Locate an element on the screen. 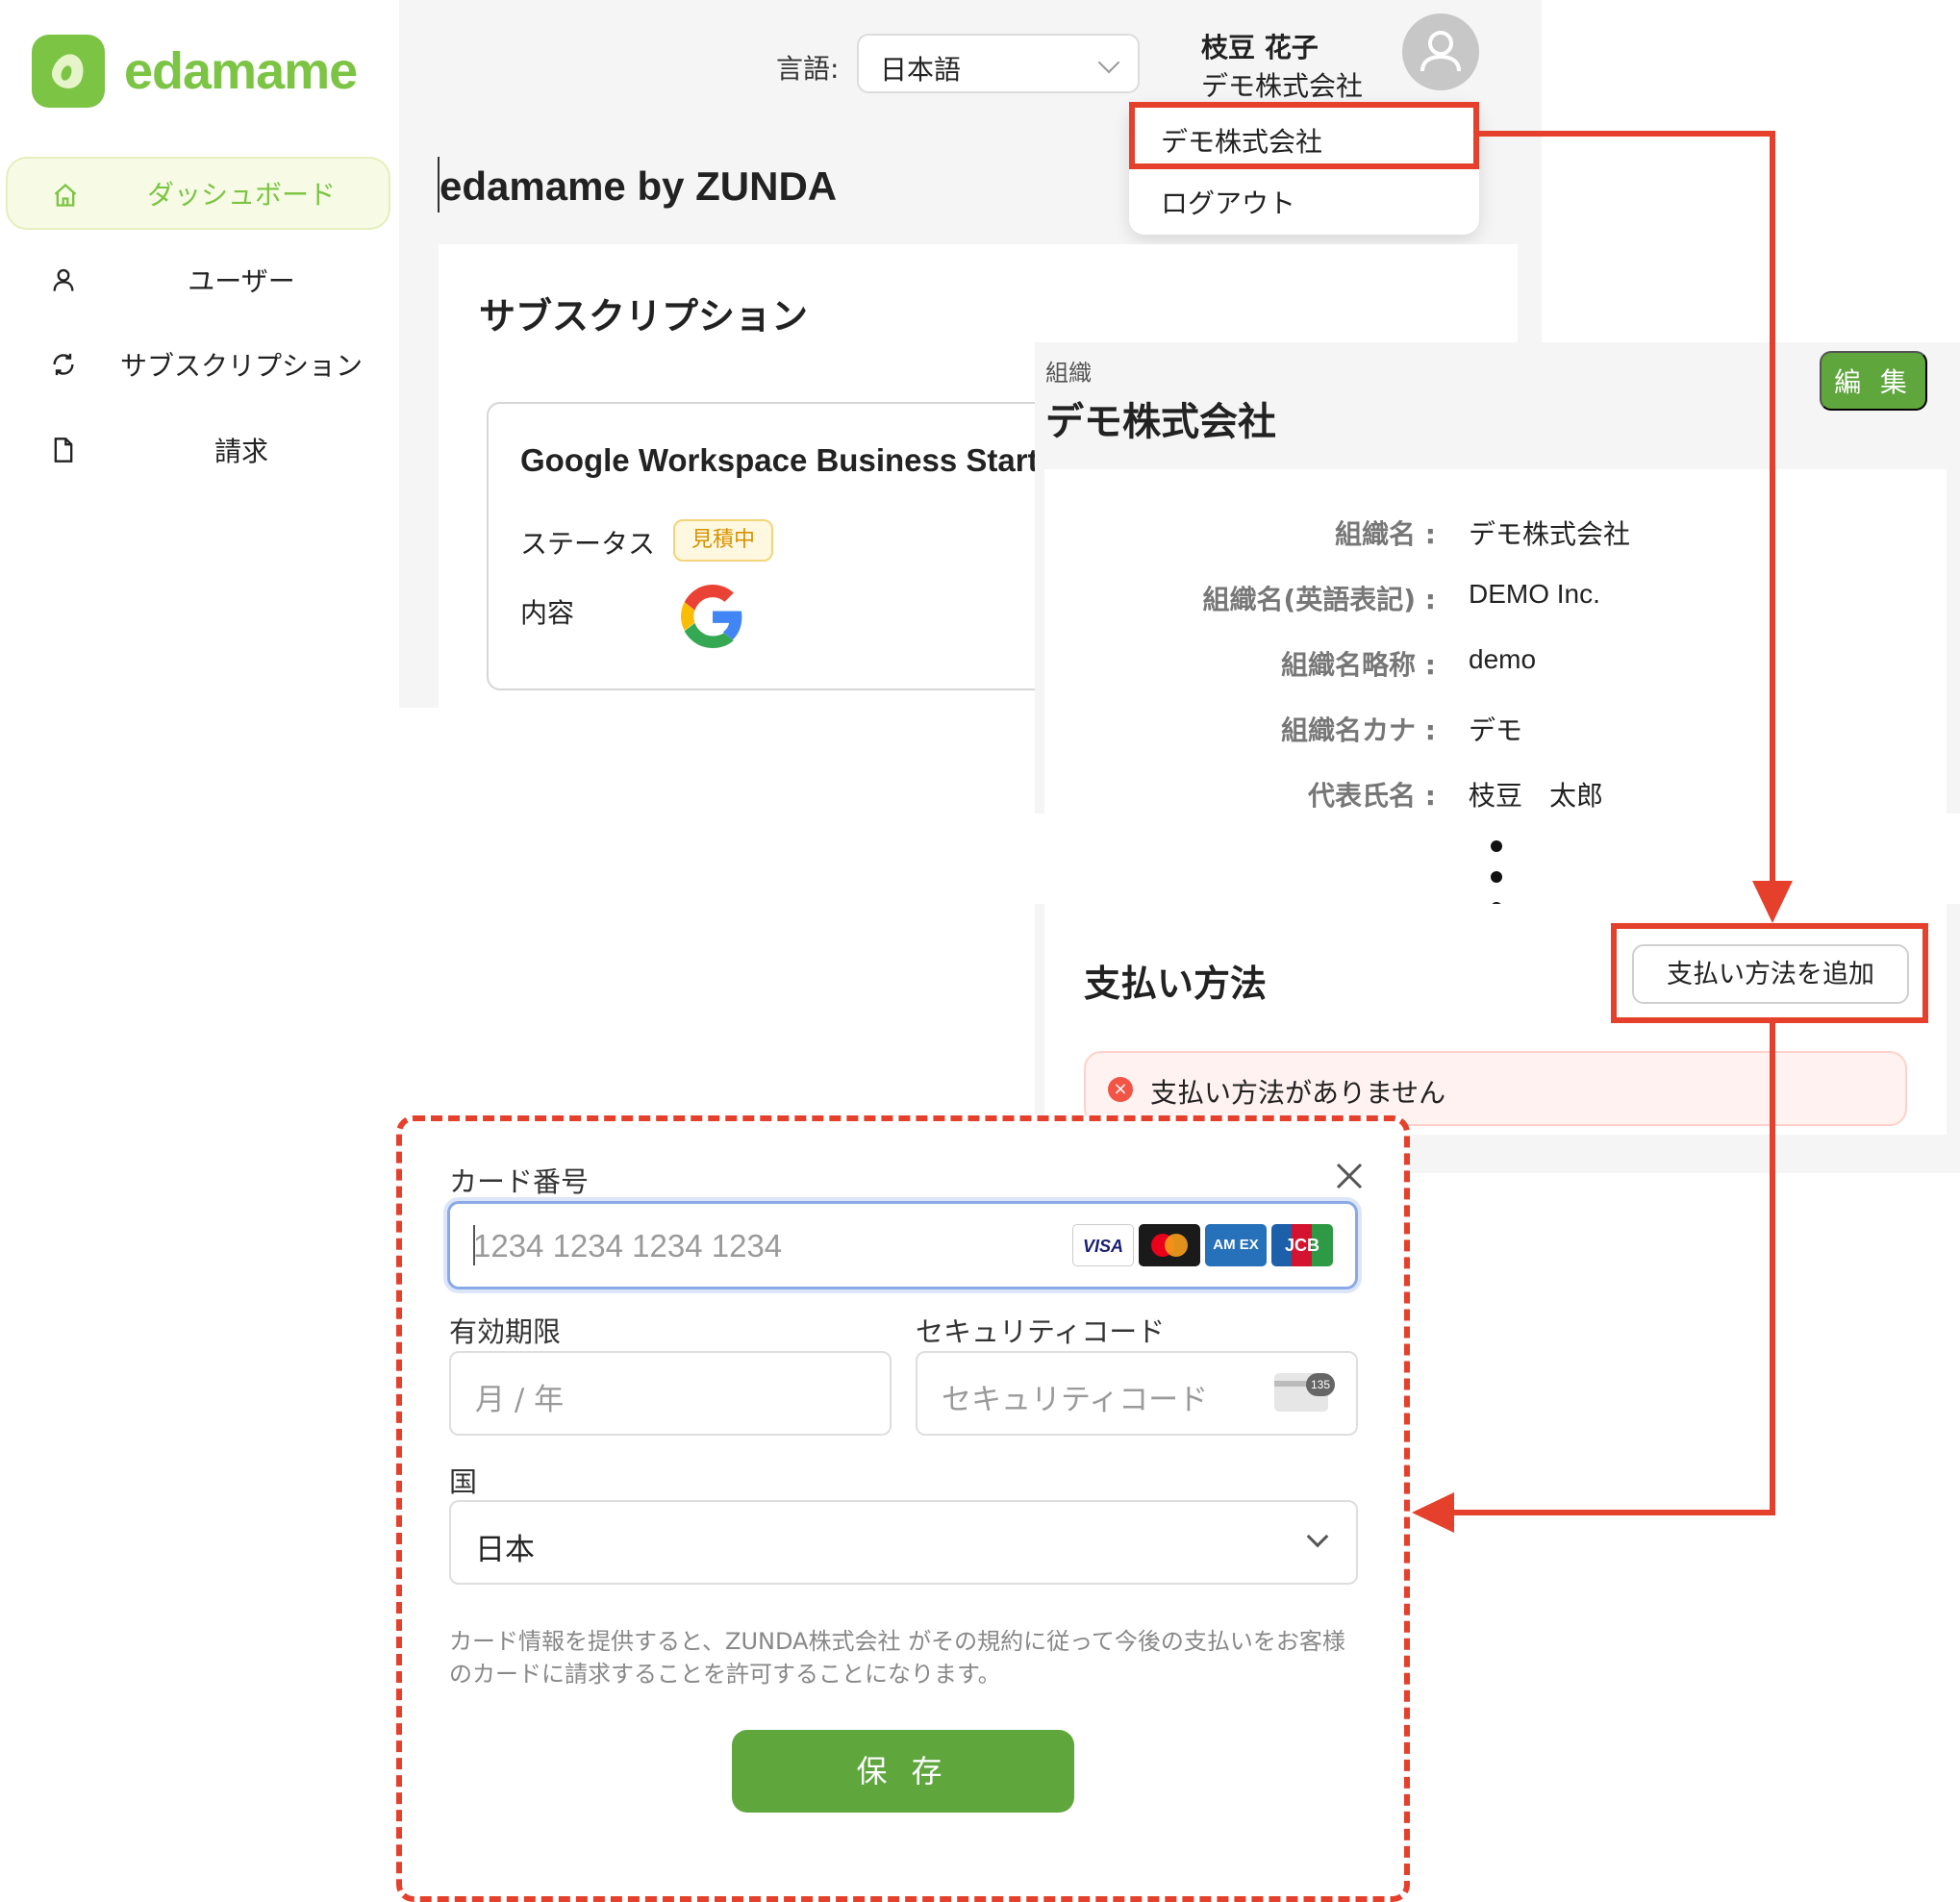 The height and width of the screenshot is (1902, 1960). sidebar: edamame ダッシュボード ユーザー サブスクリプション 請求 is located at coordinates (199, 354).